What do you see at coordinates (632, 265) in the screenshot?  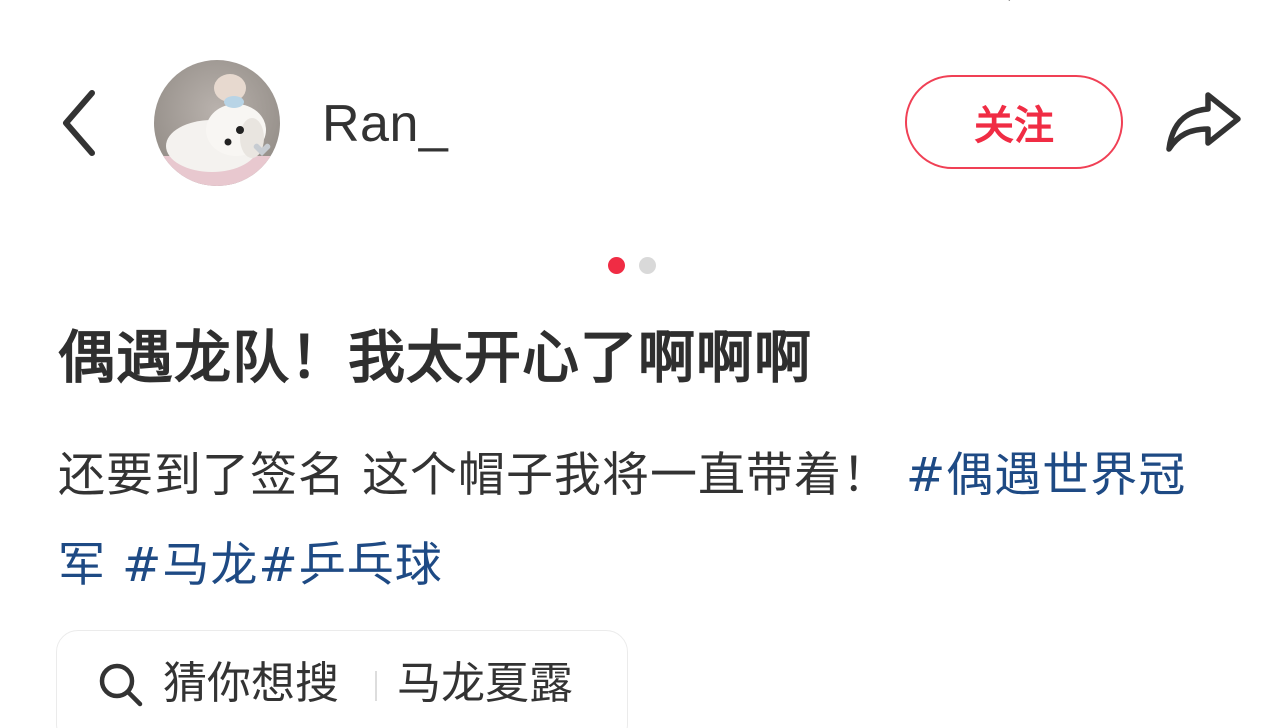 I see `carousel-indicator` at bounding box center [632, 265].